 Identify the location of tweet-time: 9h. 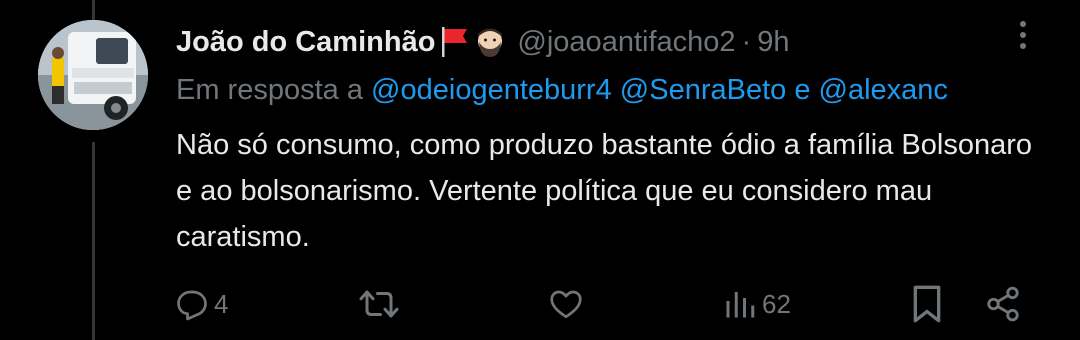
(773, 42).